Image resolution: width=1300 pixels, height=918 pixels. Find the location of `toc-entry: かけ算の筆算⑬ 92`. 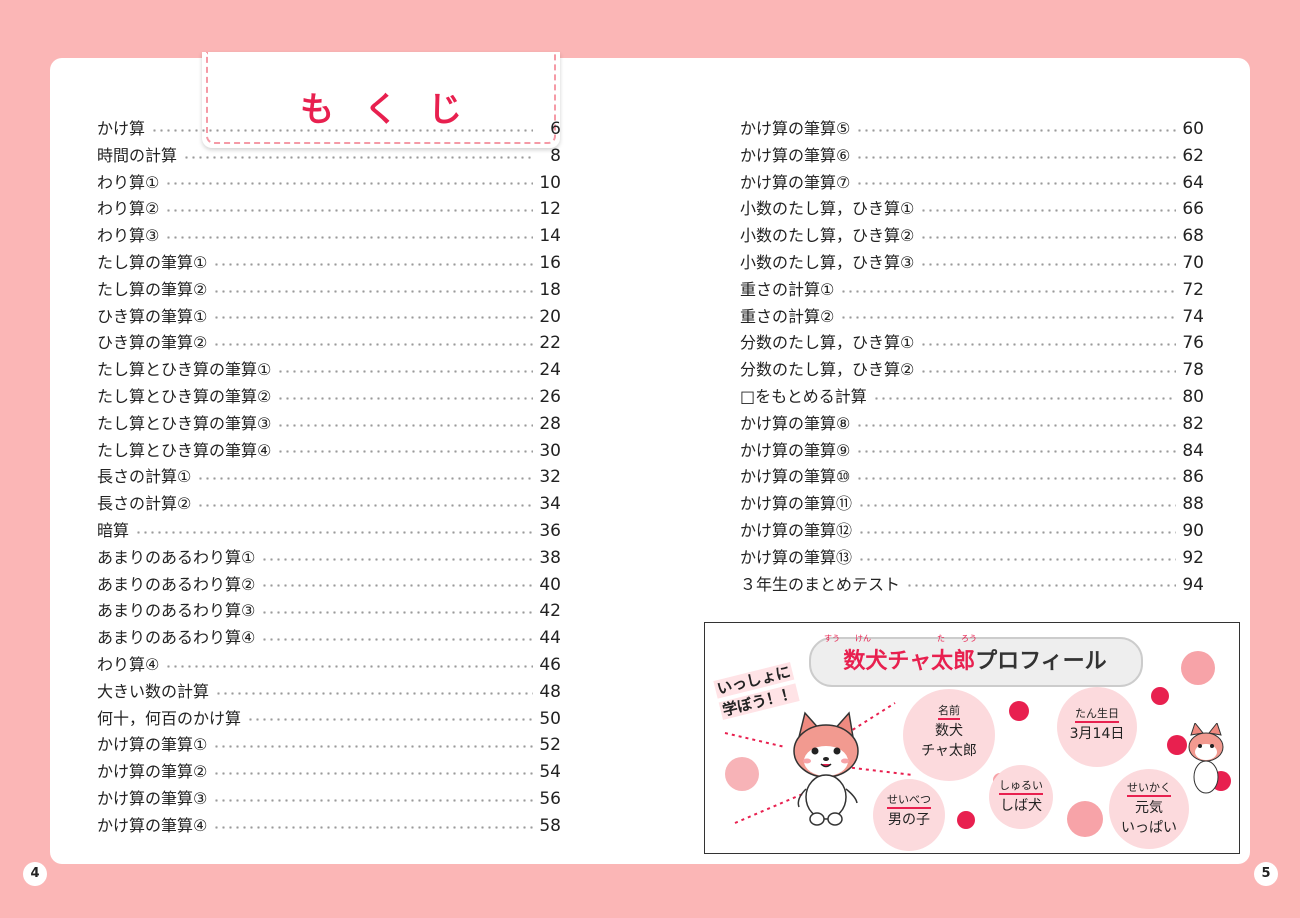

toc-entry: かけ算の筆算⑬ 92 is located at coordinates (972, 558).